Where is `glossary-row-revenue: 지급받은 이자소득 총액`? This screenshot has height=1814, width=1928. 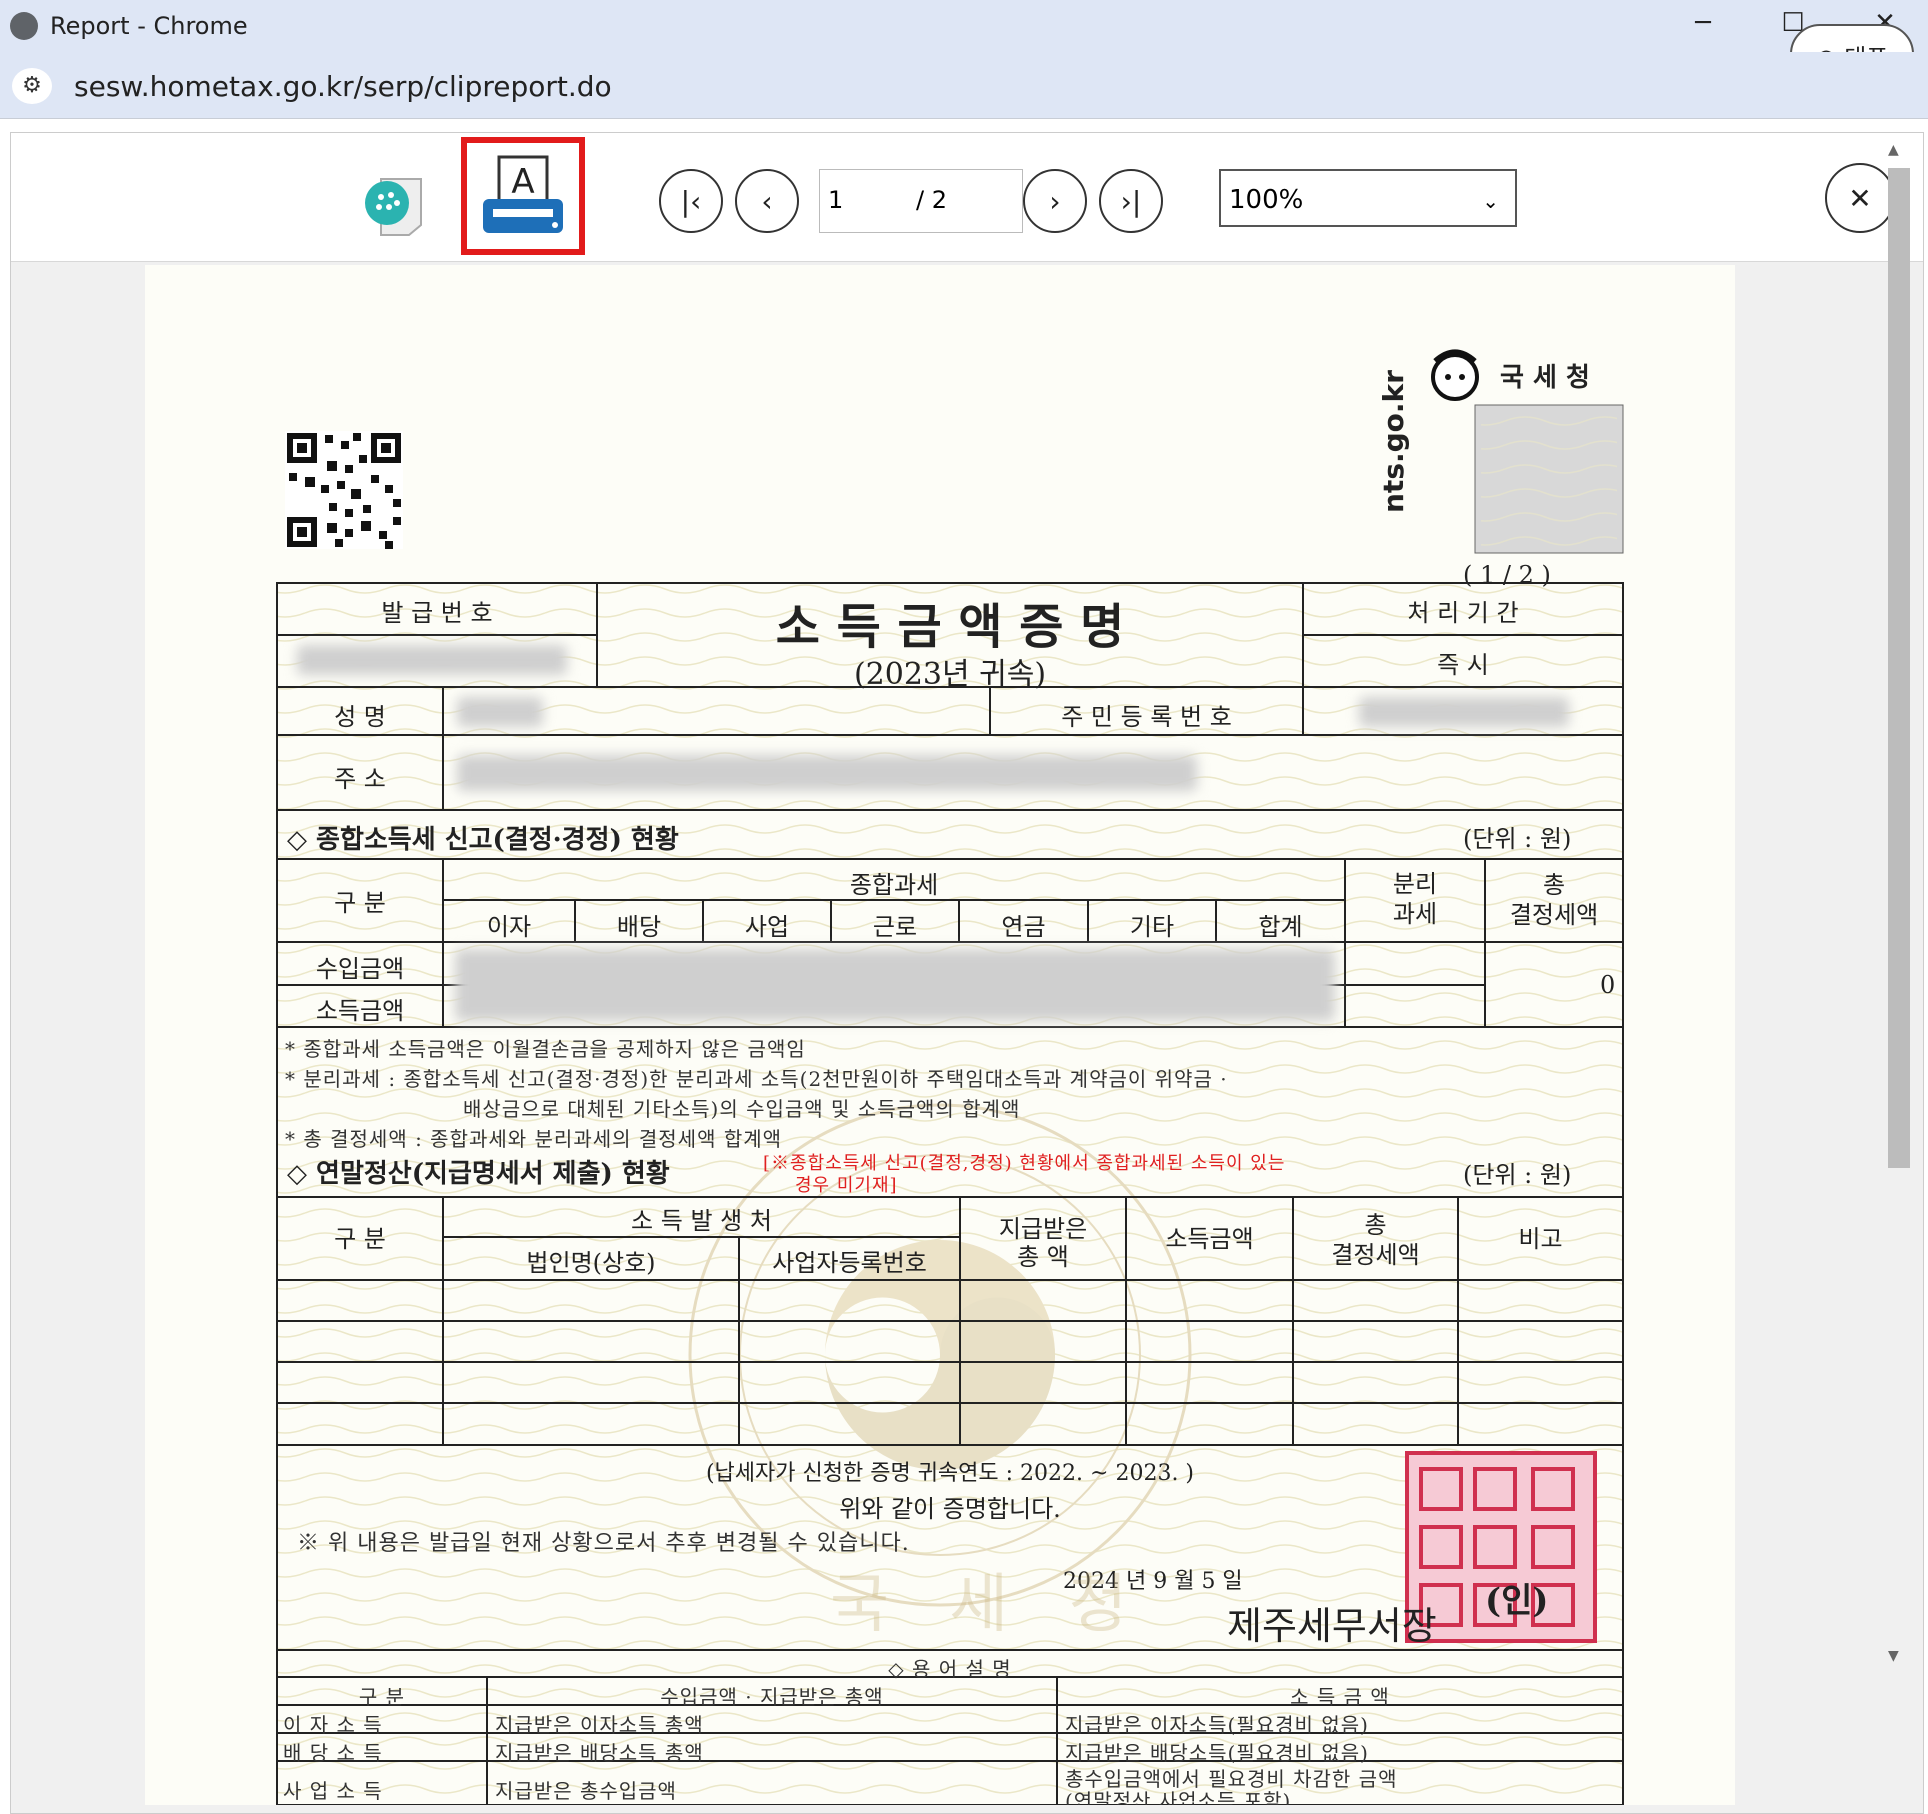 glossary-row-revenue: 지급받은 이자소득 총액 is located at coordinates (599, 1725).